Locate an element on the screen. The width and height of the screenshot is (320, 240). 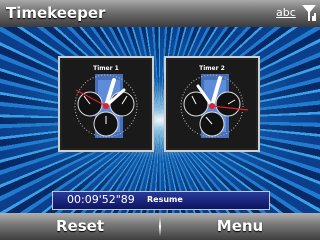
timer-2-face: Timer 2 is located at coordinates (212, 104).